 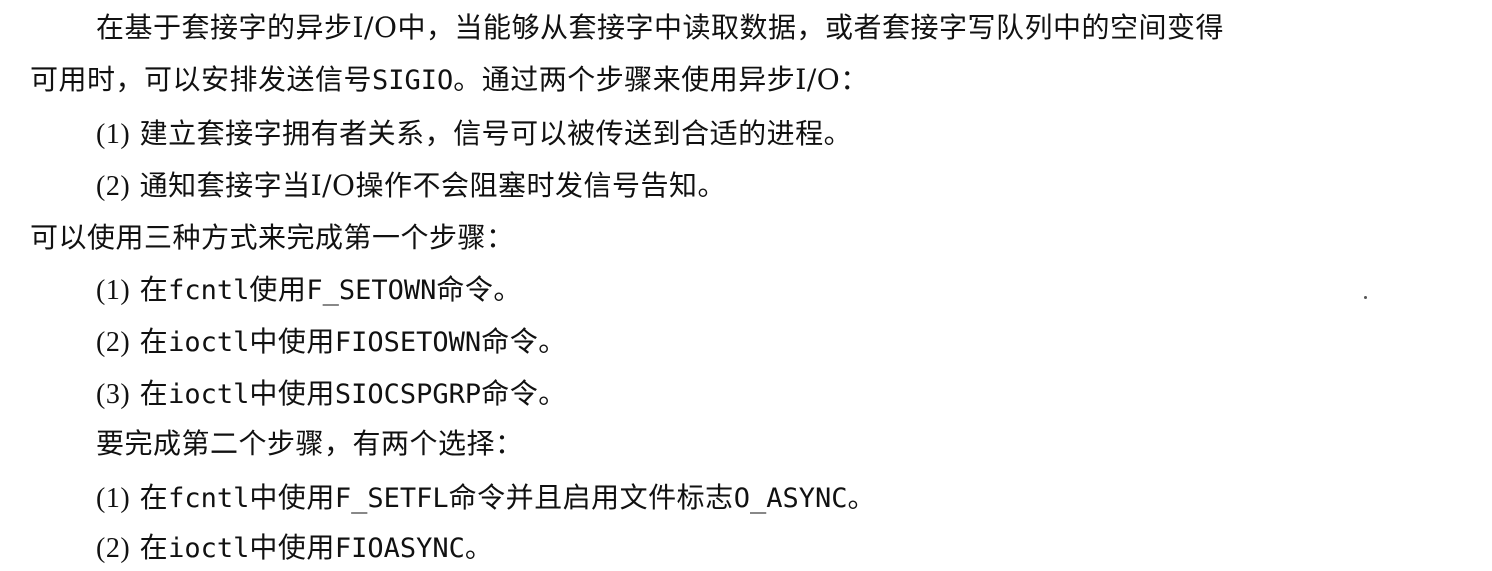 I want to click on step-1-intro: 可以使用三种方式来完成第一个步骤：, so click(x=272, y=238).